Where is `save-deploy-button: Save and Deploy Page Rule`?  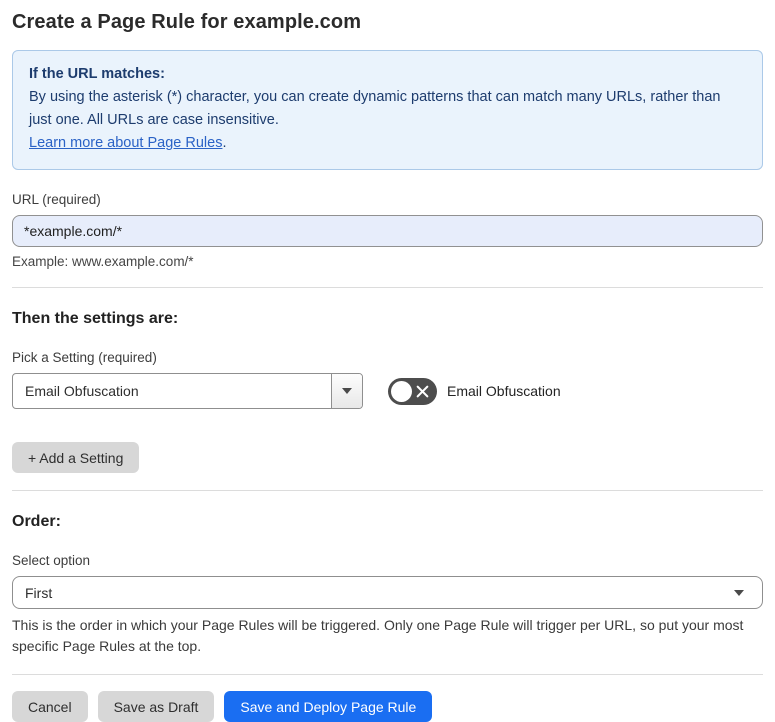
save-deploy-button: Save and Deploy Page Rule is located at coordinates (328, 706).